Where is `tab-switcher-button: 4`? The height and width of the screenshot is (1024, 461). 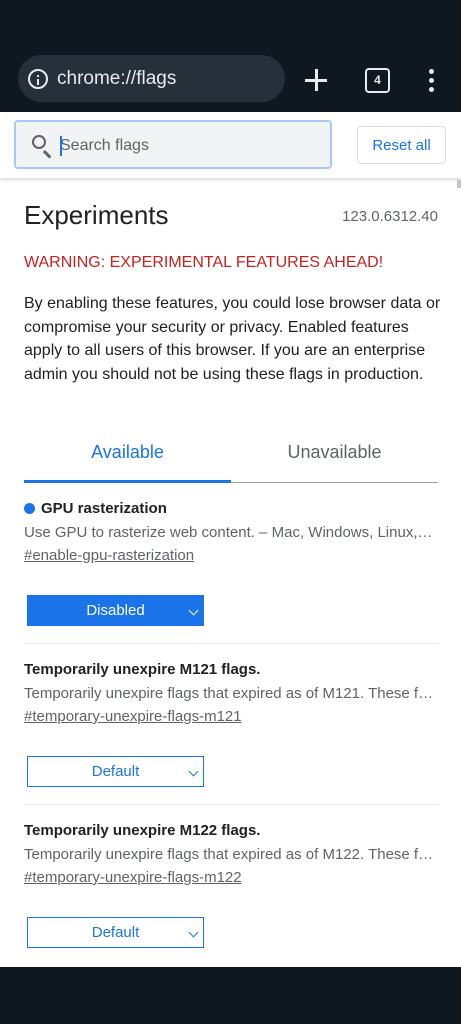
tab-switcher-button: 4 is located at coordinates (377, 80).